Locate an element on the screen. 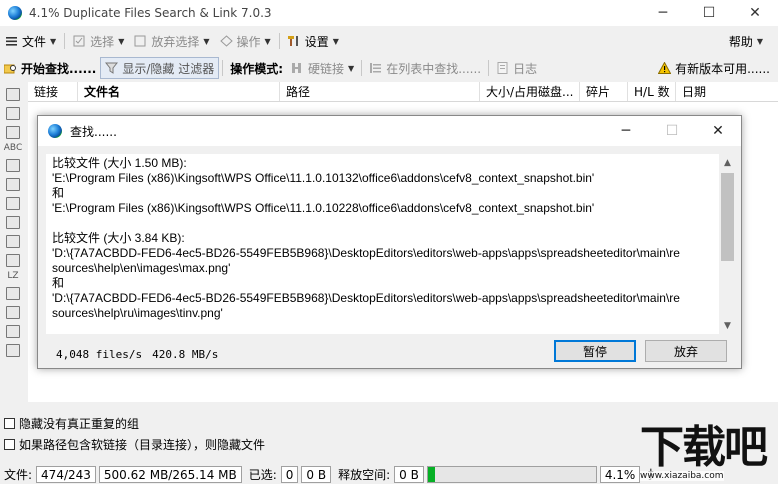 This screenshot has height=484, width=778. files-count: 474/243 is located at coordinates (66, 474).